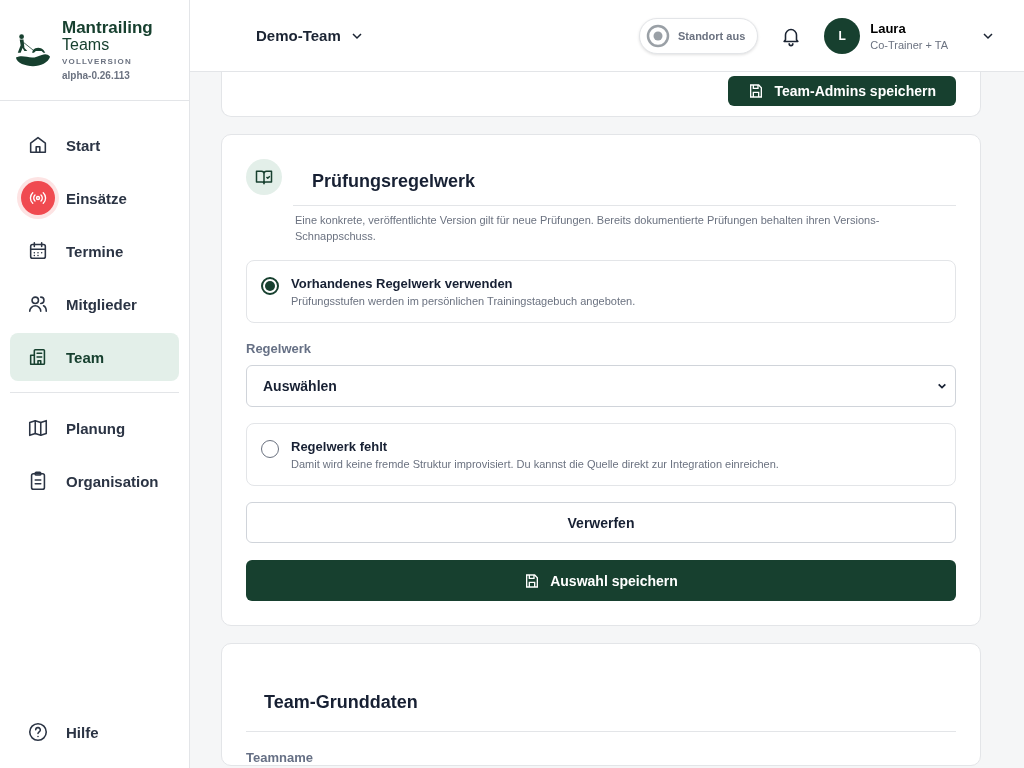 The height and width of the screenshot is (768, 1024). I want to click on app-name: Mantrailing, so click(107, 27).